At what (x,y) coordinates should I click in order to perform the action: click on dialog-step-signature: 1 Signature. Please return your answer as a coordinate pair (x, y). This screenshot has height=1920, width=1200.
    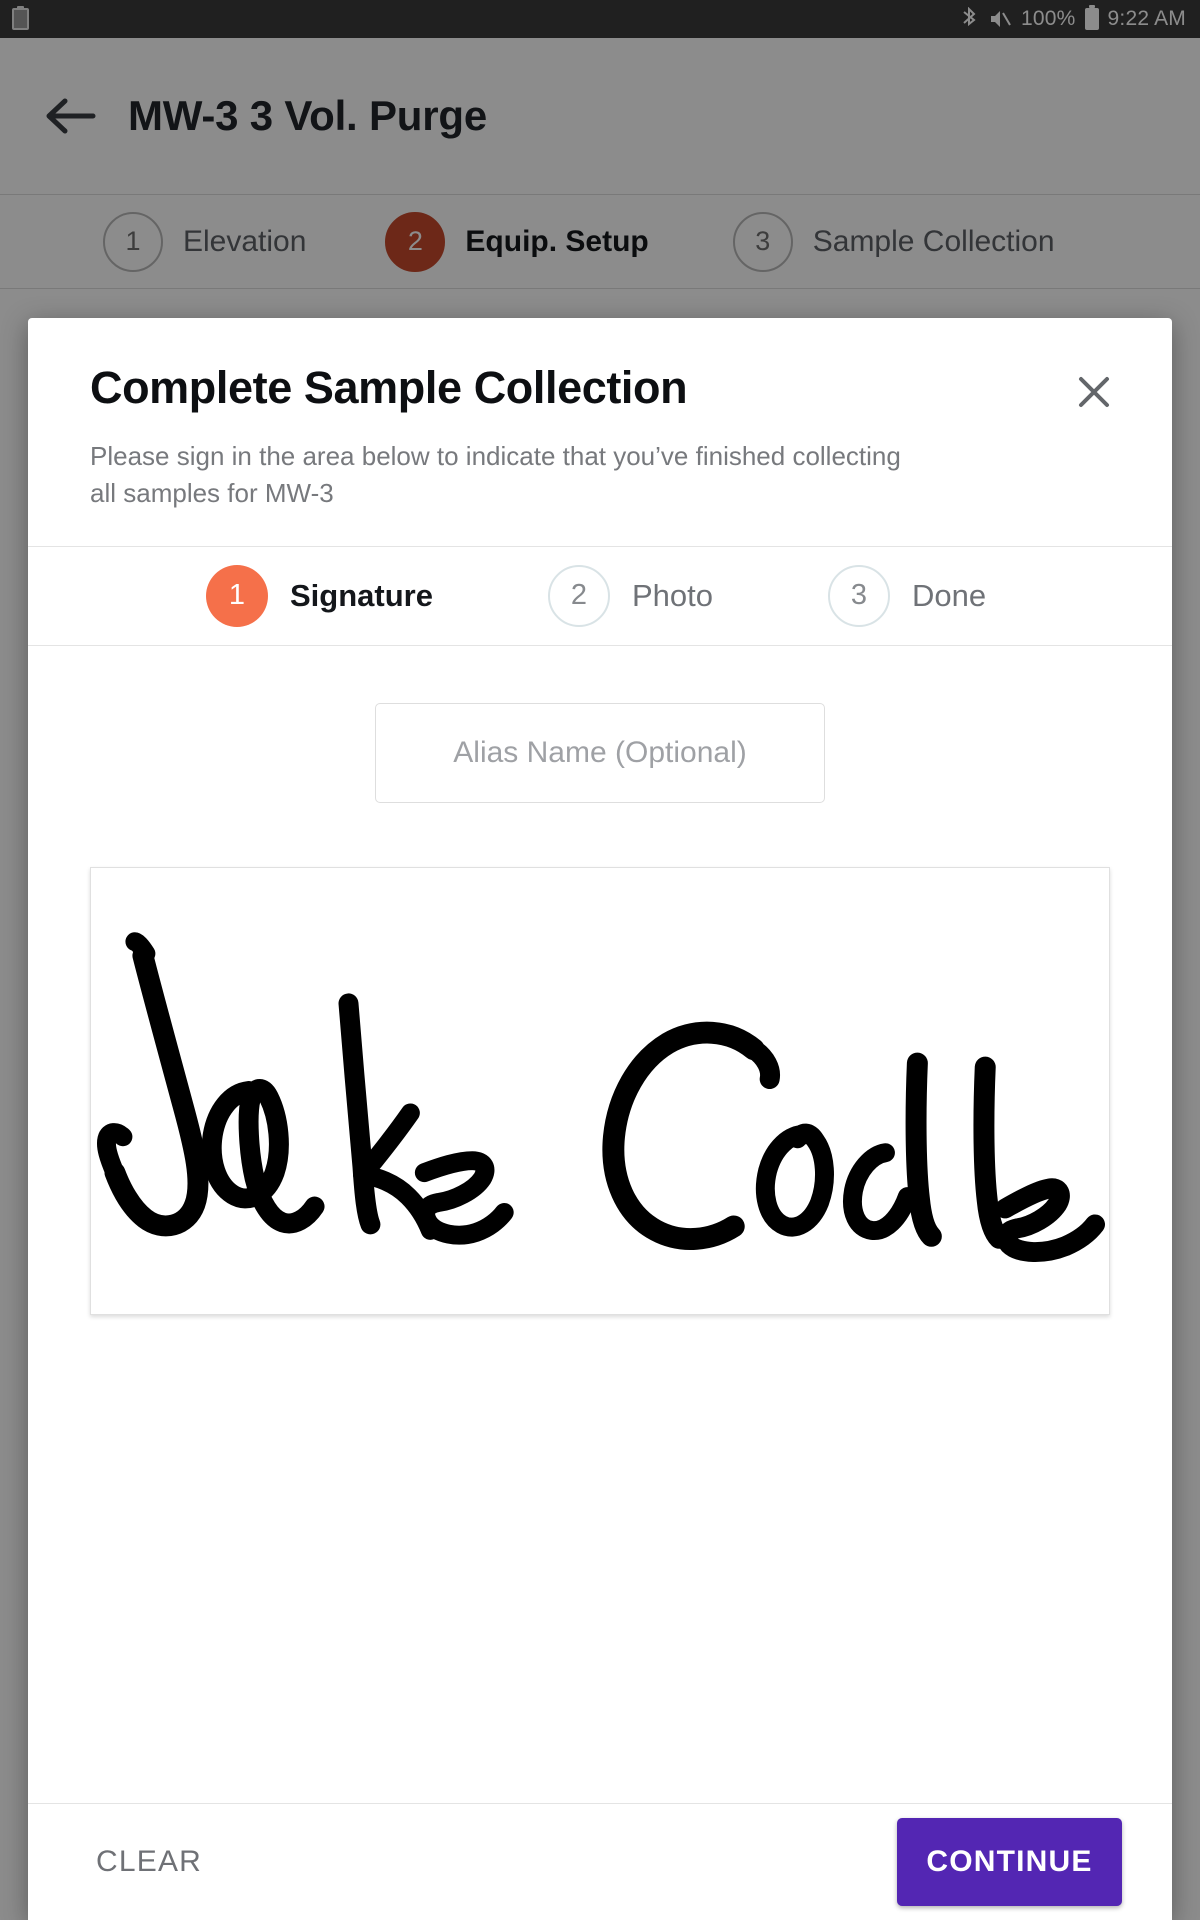
    Looking at the image, I should click on (319, 595).